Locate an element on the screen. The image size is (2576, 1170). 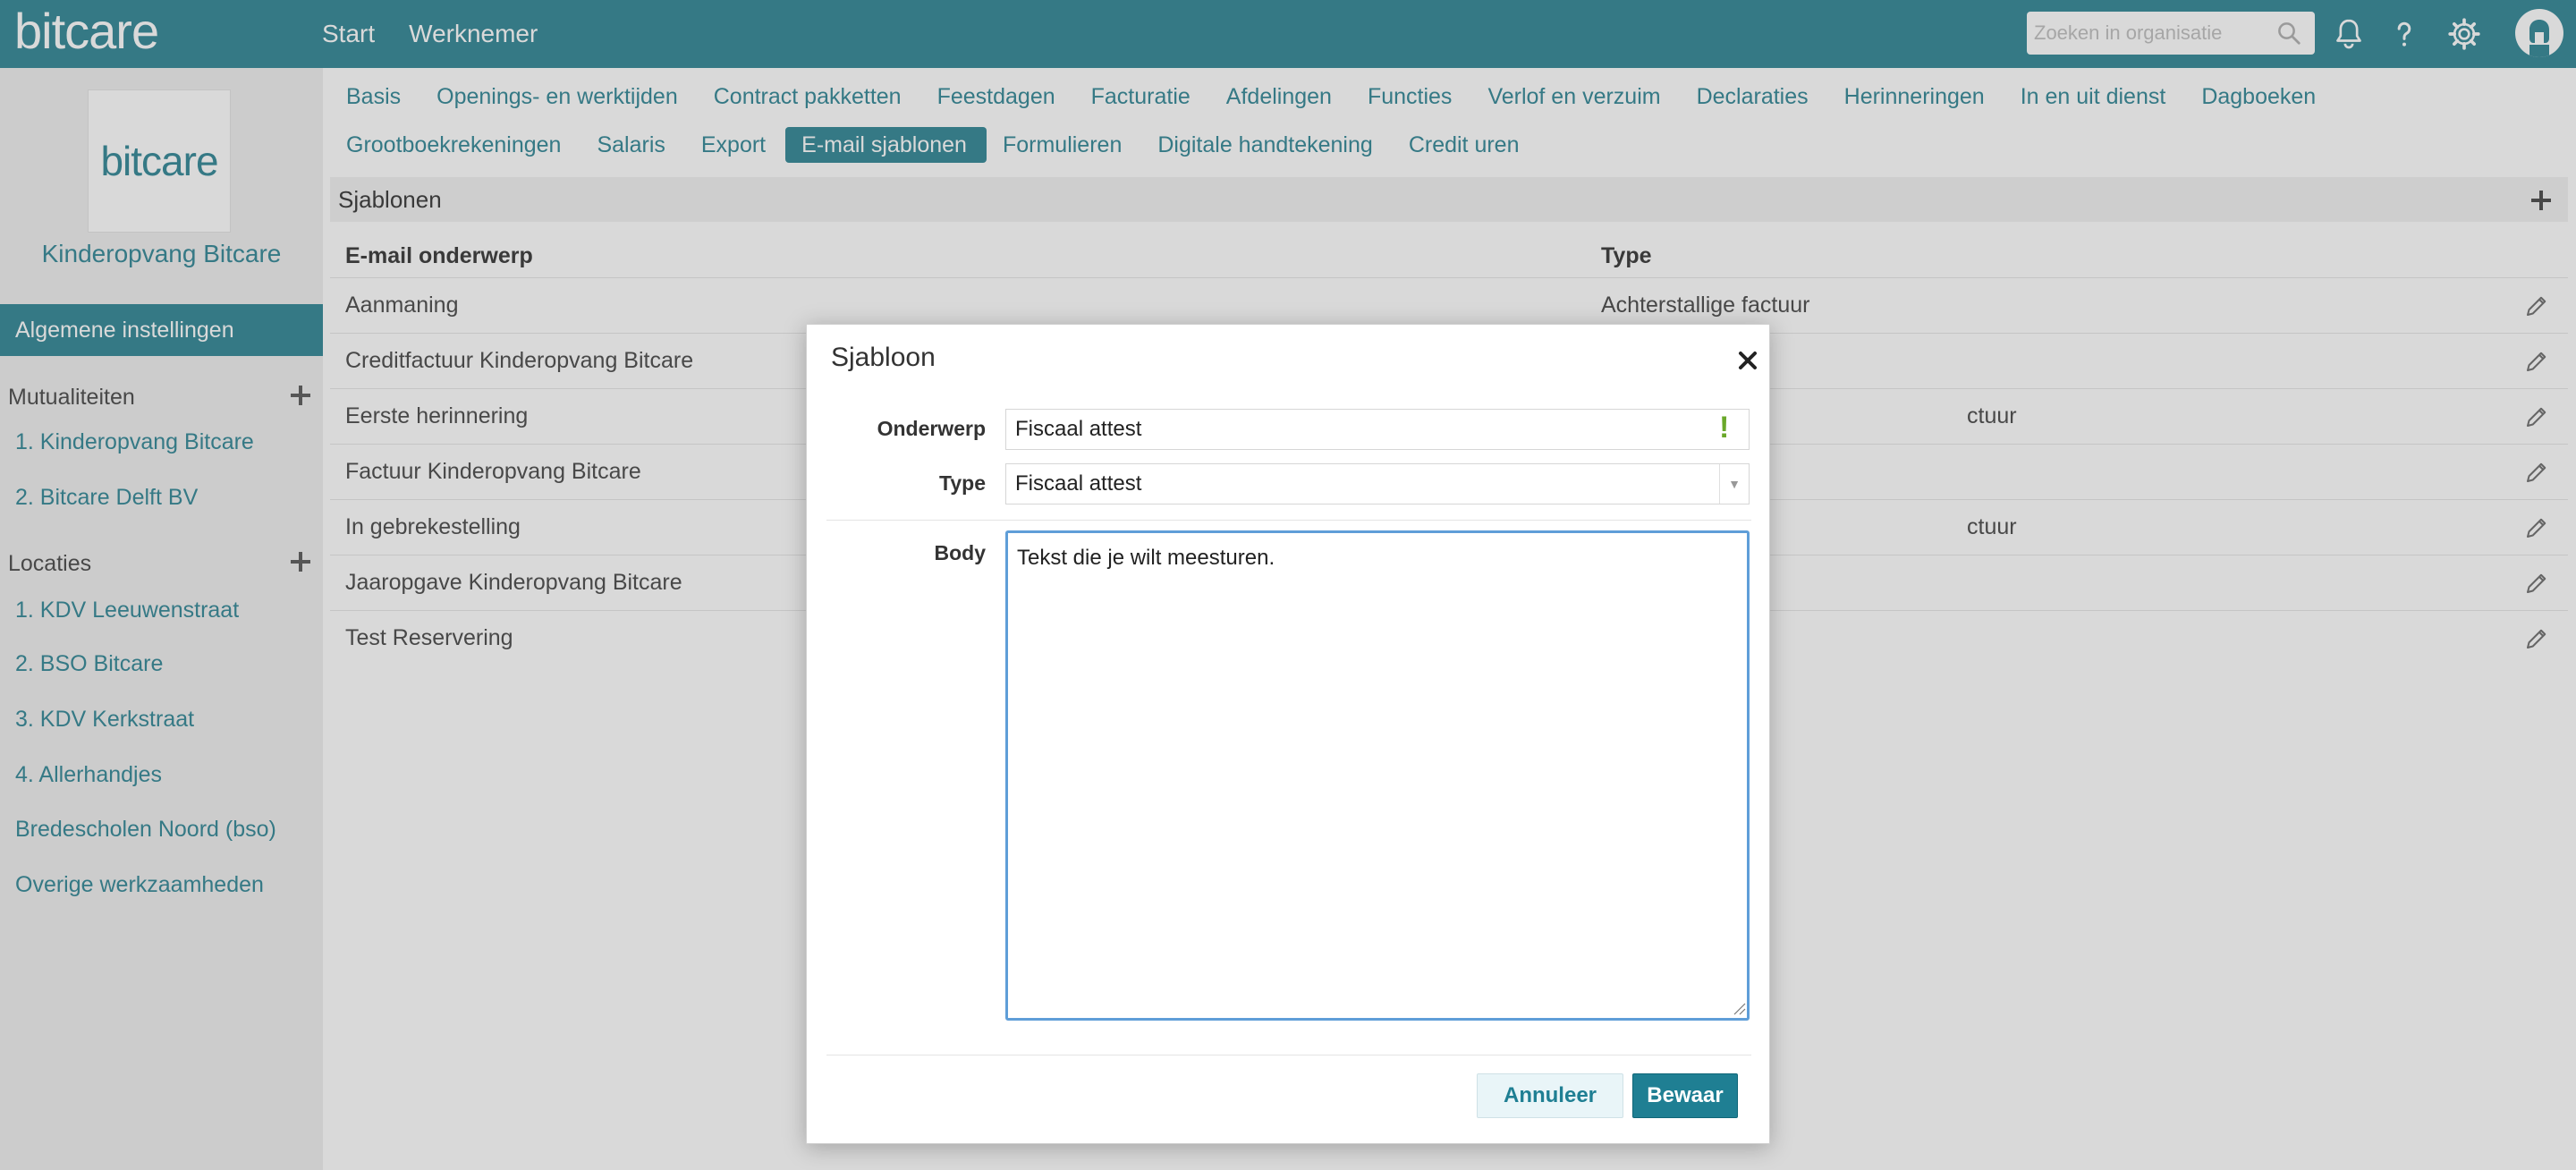
footer-divider is located at coordinates (1288, 1055).